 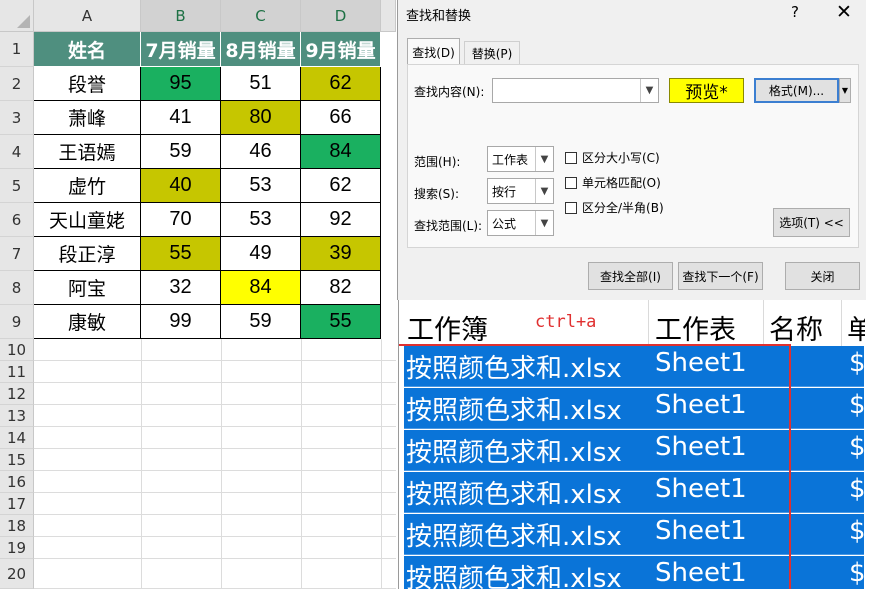 I want to click on row-header: 19, so click(x=17, y=548).